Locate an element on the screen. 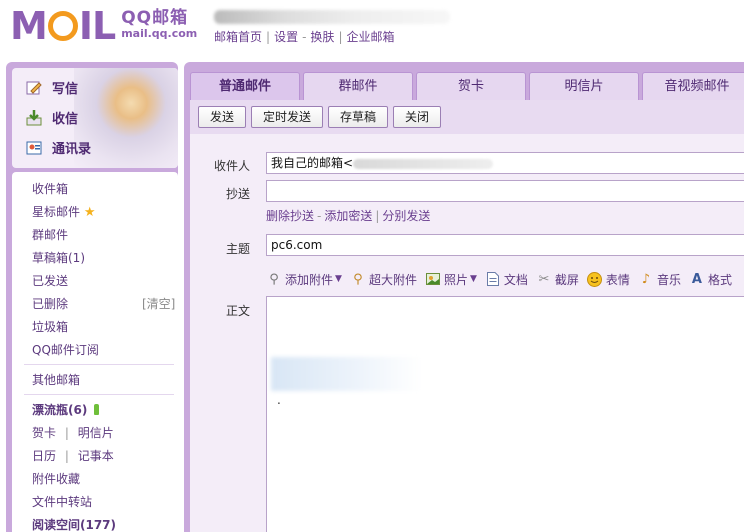 The image size is (744, 532). tools-row: 日历 | 记事本 is located at coordinates (73, 455).